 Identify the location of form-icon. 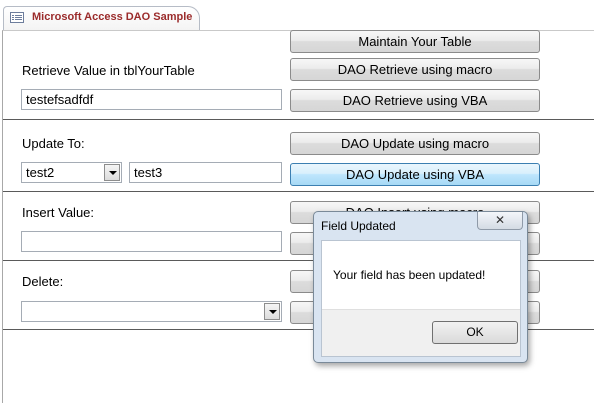
(17, 17).